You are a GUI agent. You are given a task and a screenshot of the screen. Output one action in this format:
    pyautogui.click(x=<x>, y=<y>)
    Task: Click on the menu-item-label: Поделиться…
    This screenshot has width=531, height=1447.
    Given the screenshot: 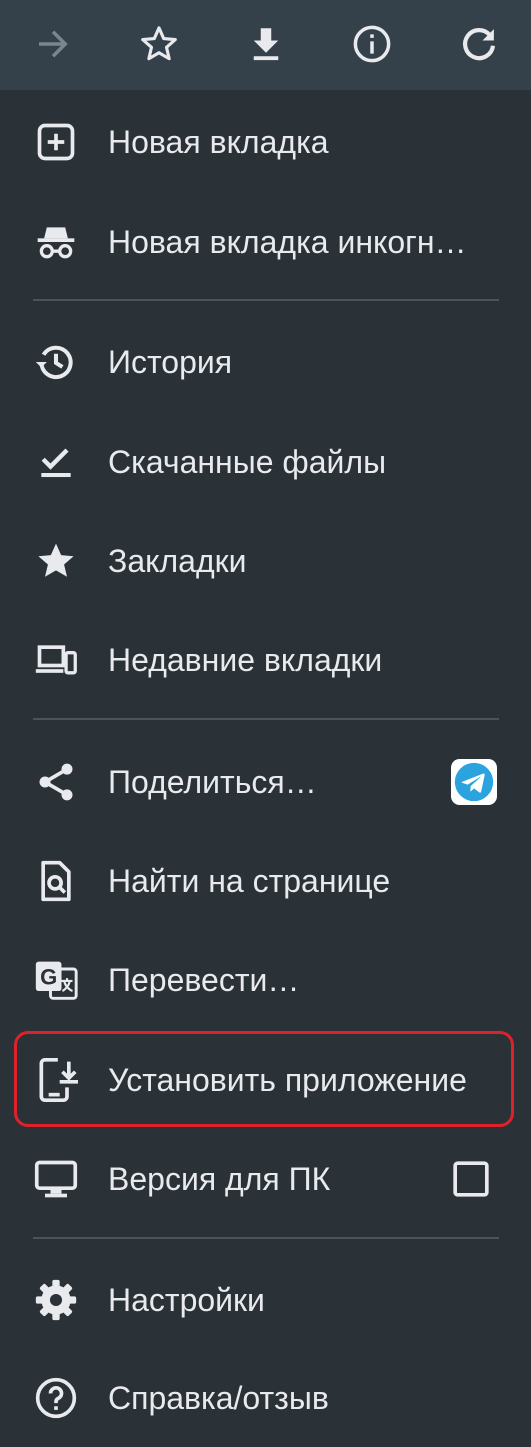 What is the action you would take?
    pyautogui.click(x=212, y=782)
    